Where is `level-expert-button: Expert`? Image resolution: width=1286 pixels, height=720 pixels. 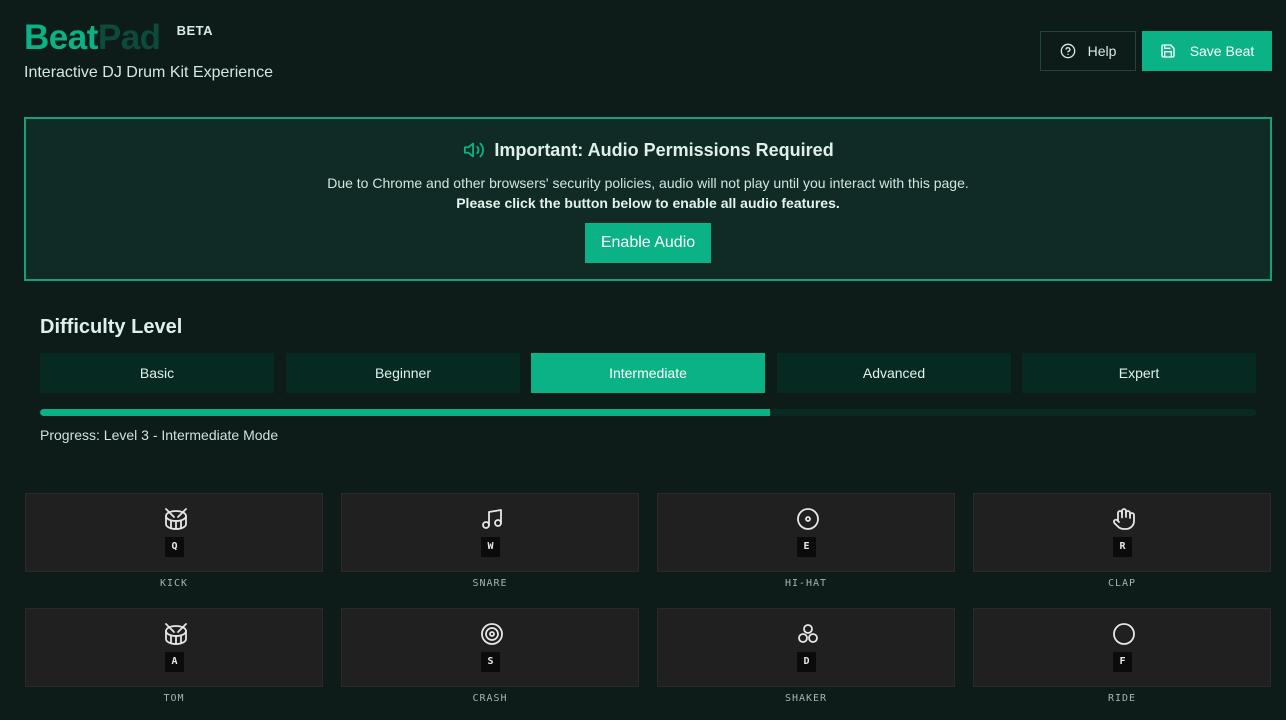 level-expert-button: Expert is located at coordinates (1139, 373).